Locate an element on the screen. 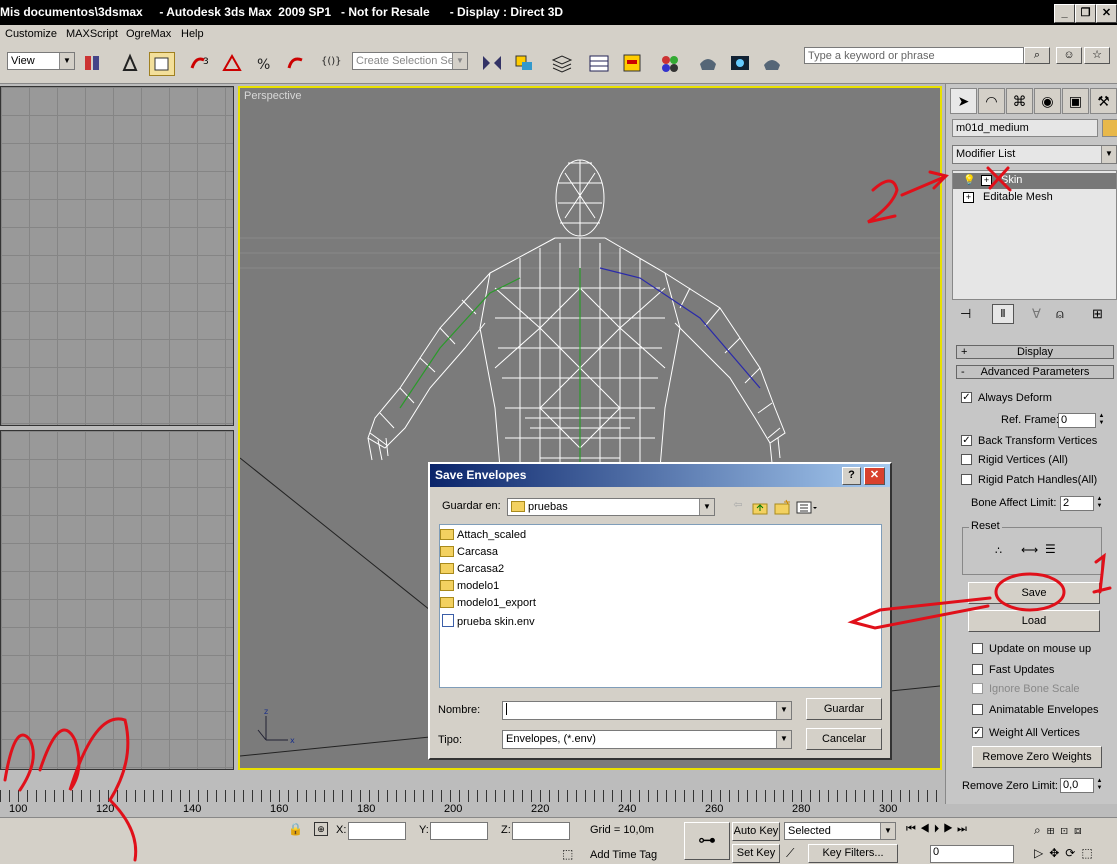 Image resolution: width=1117 pixels, height=864 pixels. cross-icon is located at coordinates (999, 179).